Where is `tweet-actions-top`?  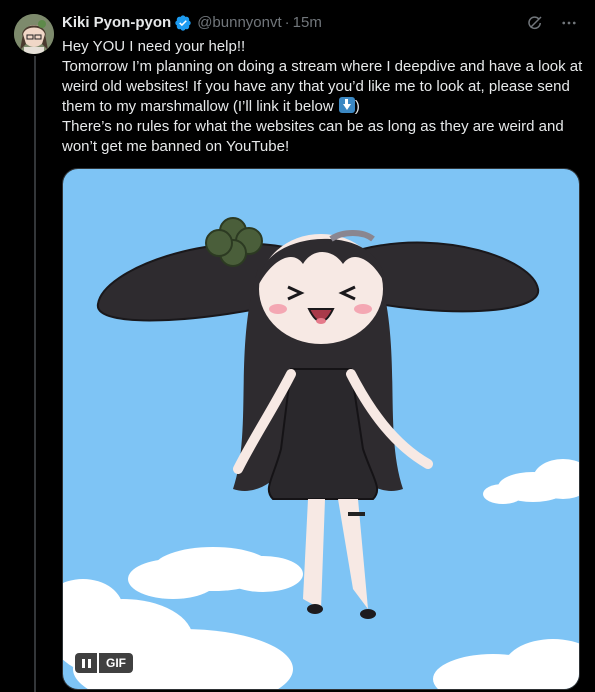 tweet-actions-top is located at coordinates (552, 23).